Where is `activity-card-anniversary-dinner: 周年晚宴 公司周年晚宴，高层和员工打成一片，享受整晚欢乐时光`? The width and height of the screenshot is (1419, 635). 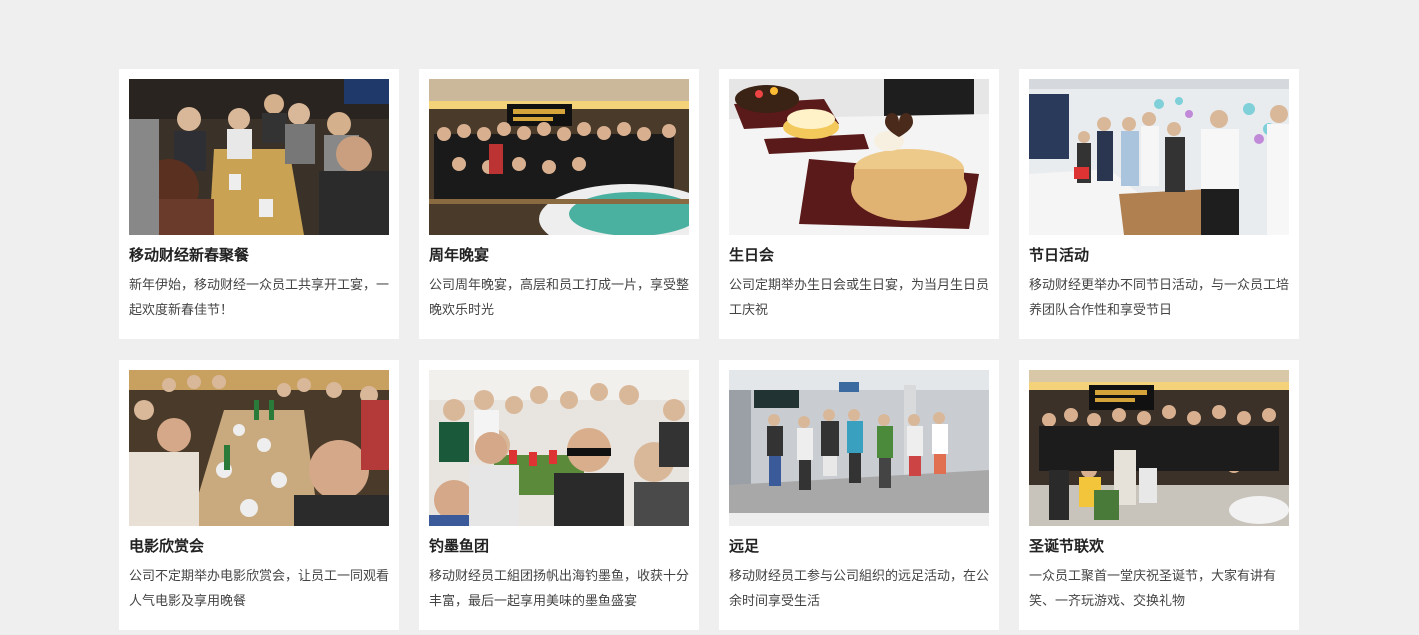
activity-card-anniversary-dinner: 周年晚宴 公司周年晚宴，高层和员工打成一片，享受整晚欢乐时光 is located at coordinates (559, 204).